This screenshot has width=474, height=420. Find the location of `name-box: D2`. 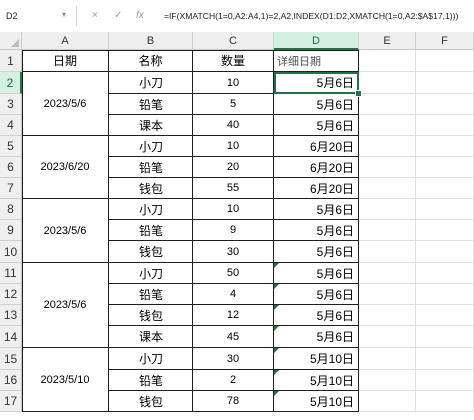

name-box: D2 is located at coordinates (31, 16).